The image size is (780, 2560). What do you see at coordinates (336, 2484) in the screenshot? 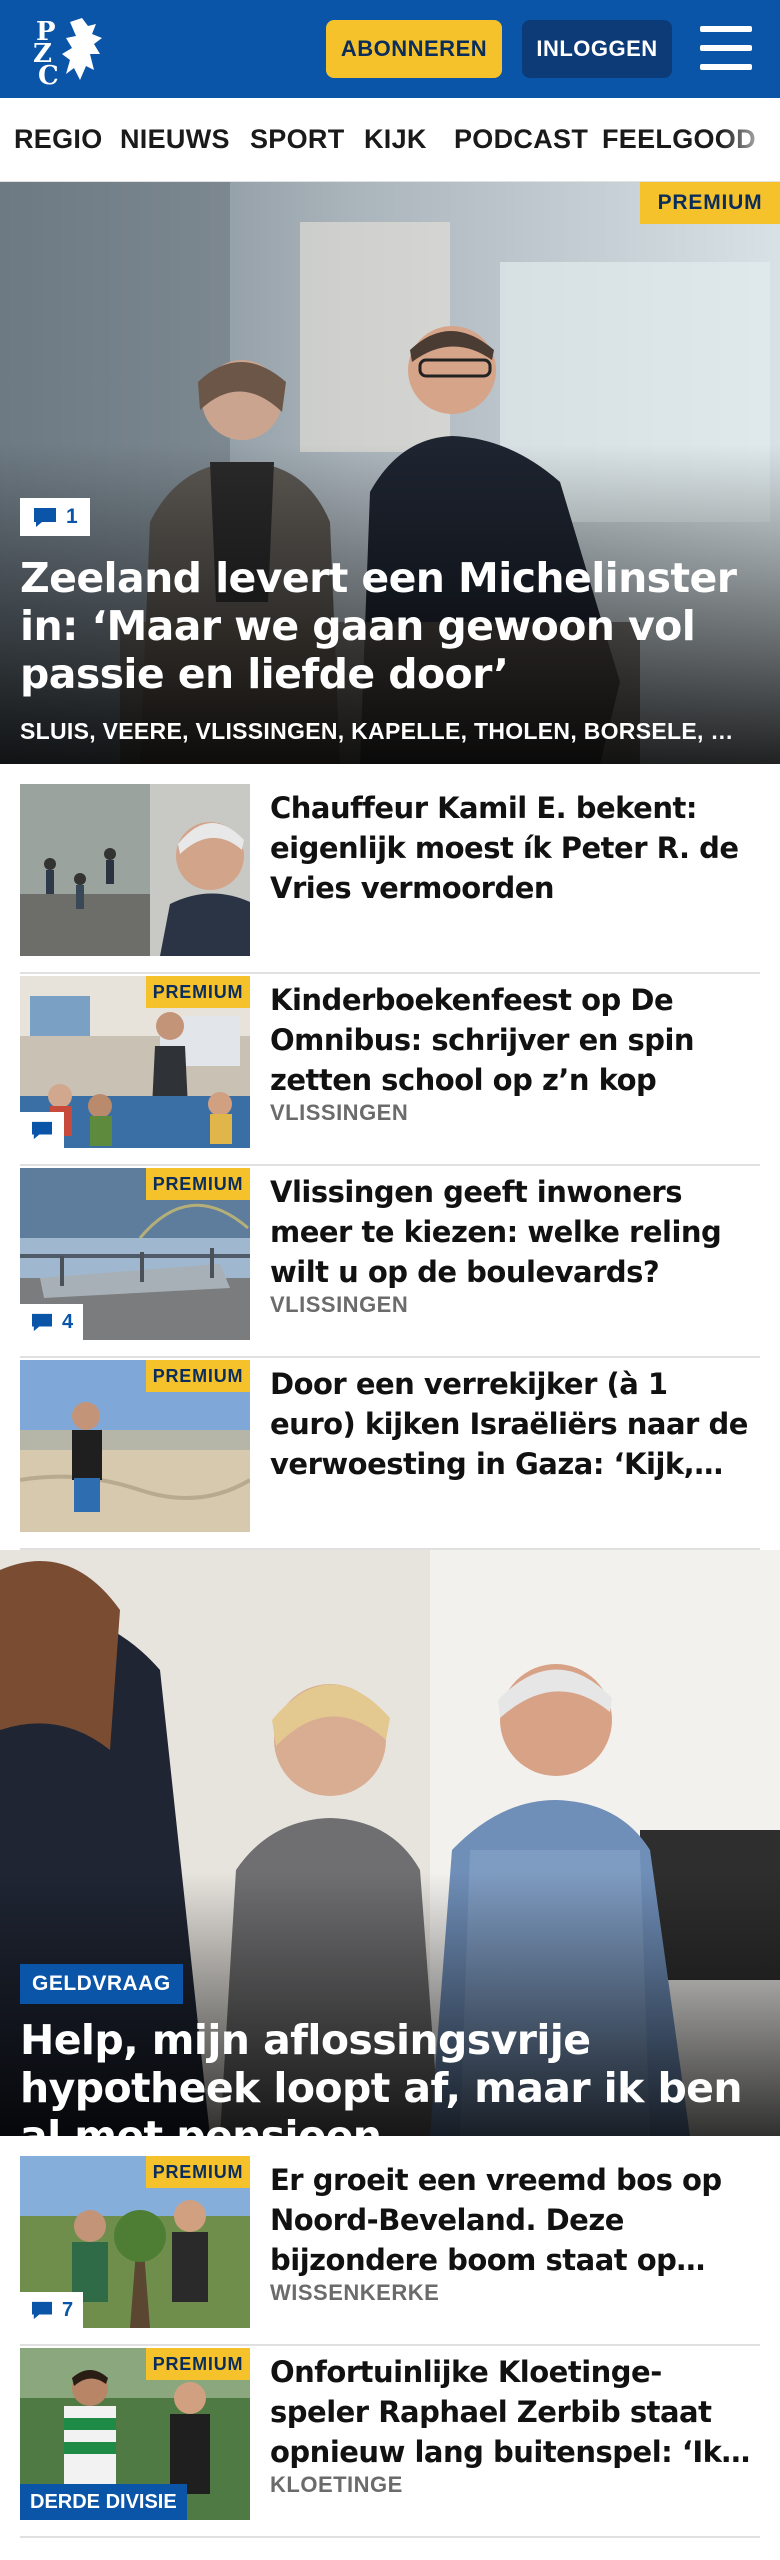
I see `article-location: KLOETINGE` at bounding box center [336, 2484].